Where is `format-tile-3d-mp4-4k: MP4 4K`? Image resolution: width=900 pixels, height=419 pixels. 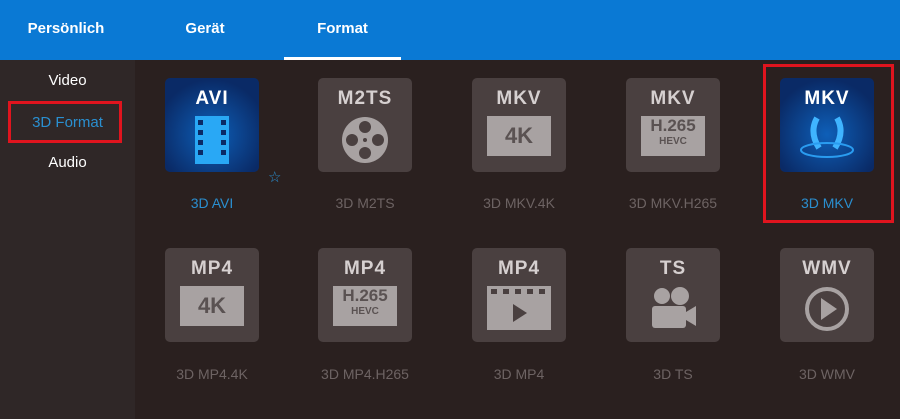
format-tile-3d-mp4-4k: MP4 4K is located at coordinates (212, 295).